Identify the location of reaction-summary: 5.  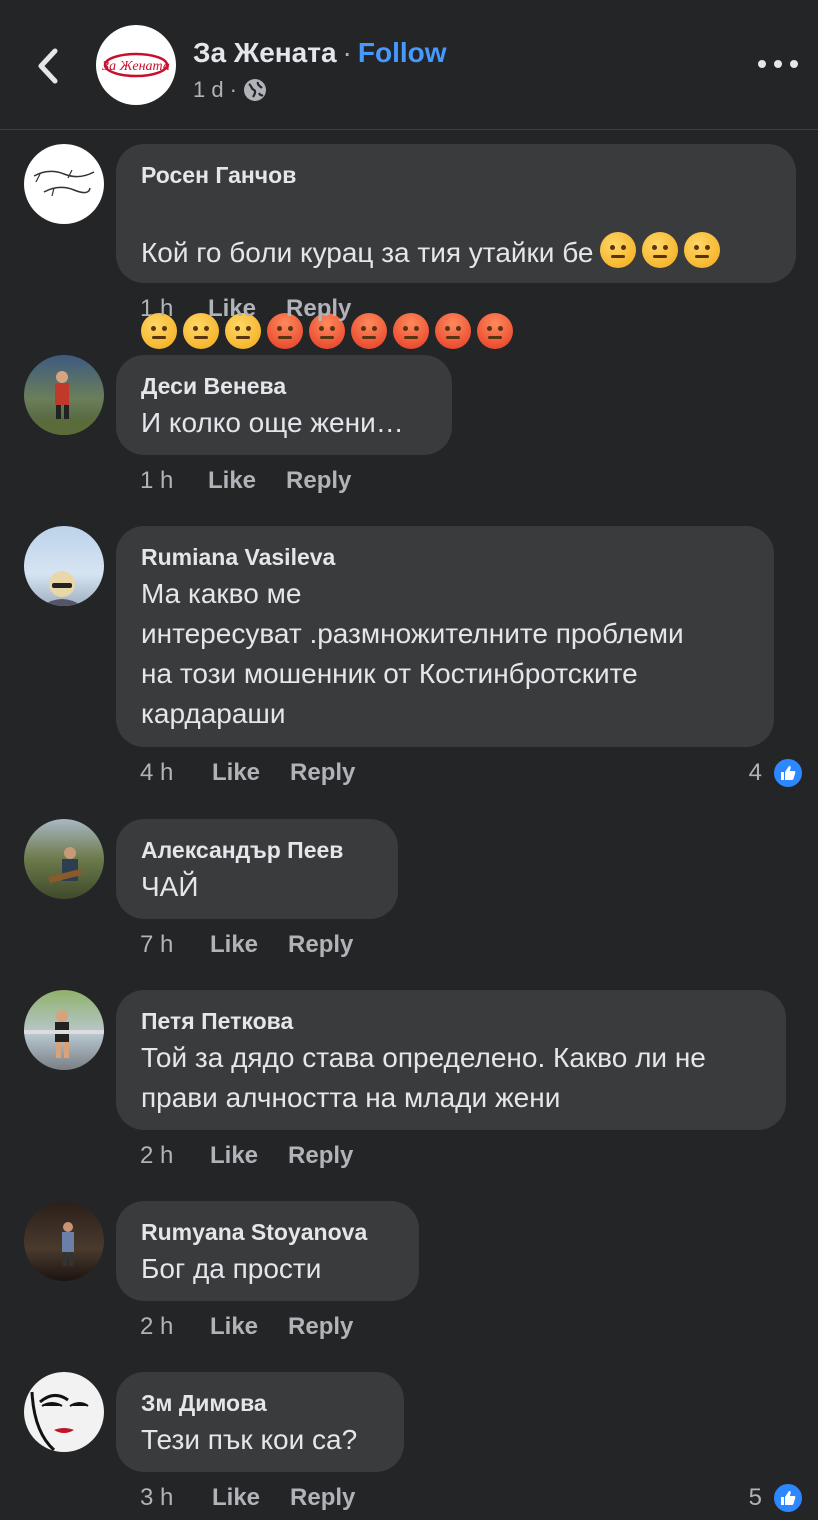
(776, 1498).